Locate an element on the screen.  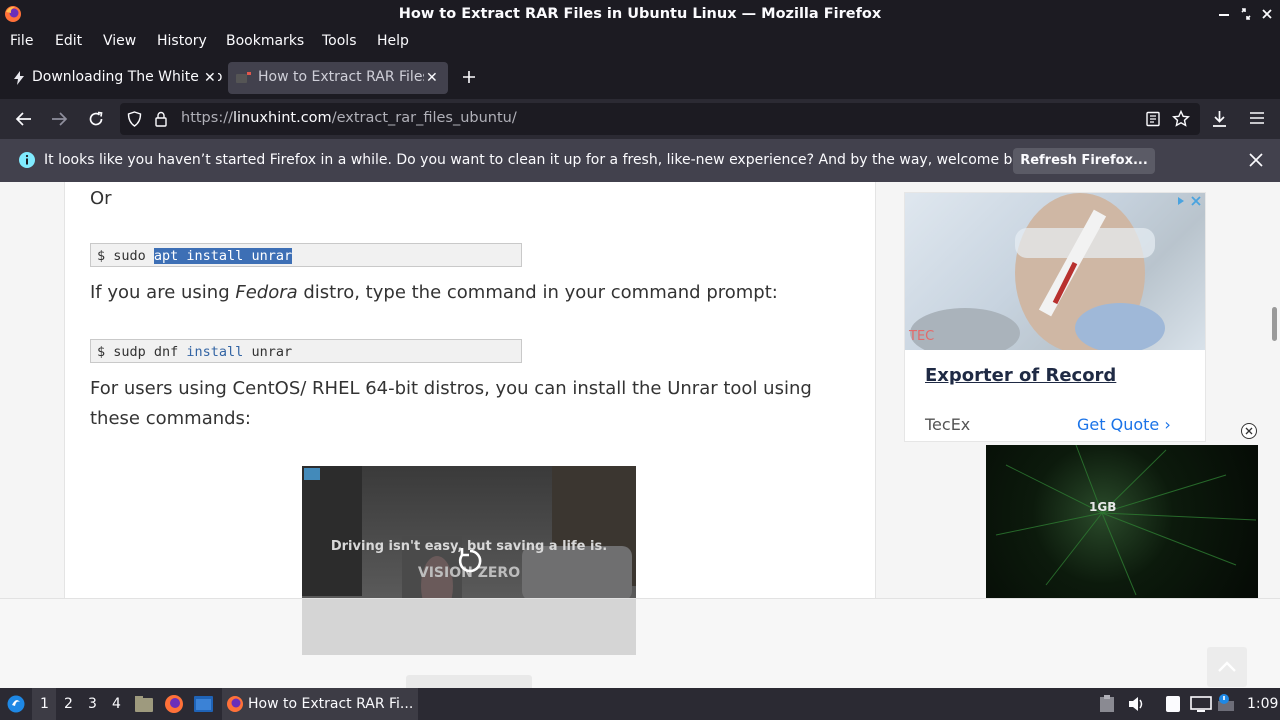
site-favicon-icon is located at coordinates (244, 78).